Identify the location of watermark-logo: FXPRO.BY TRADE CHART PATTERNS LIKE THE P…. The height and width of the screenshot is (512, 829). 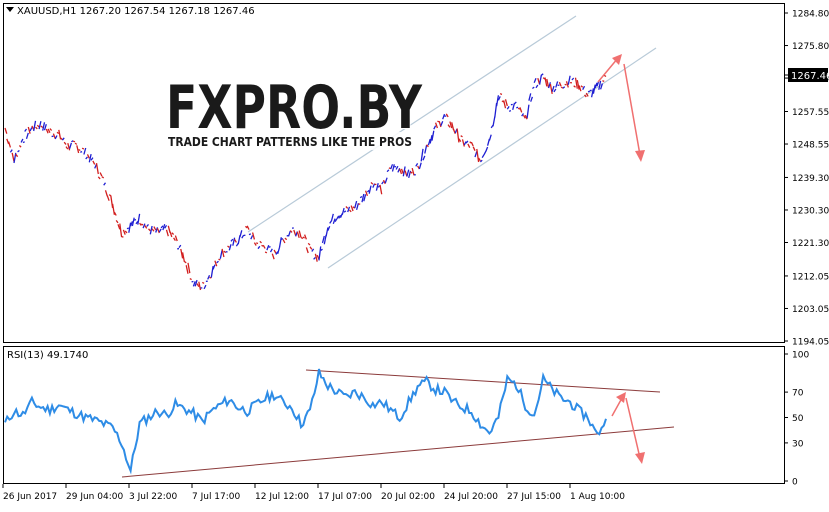
(294, 111).